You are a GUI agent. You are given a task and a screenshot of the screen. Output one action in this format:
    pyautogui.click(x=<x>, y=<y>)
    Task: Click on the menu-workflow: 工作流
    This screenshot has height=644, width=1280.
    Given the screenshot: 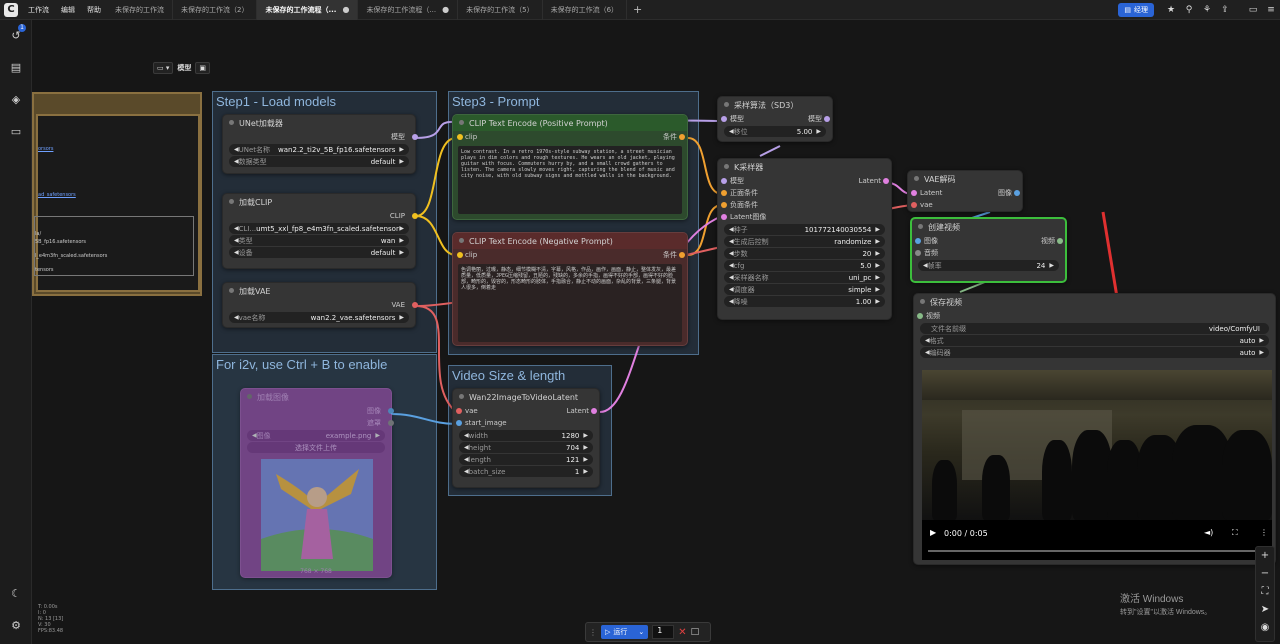 What is the action you would take?
    pyautogui.click(x=38, y=10)
    